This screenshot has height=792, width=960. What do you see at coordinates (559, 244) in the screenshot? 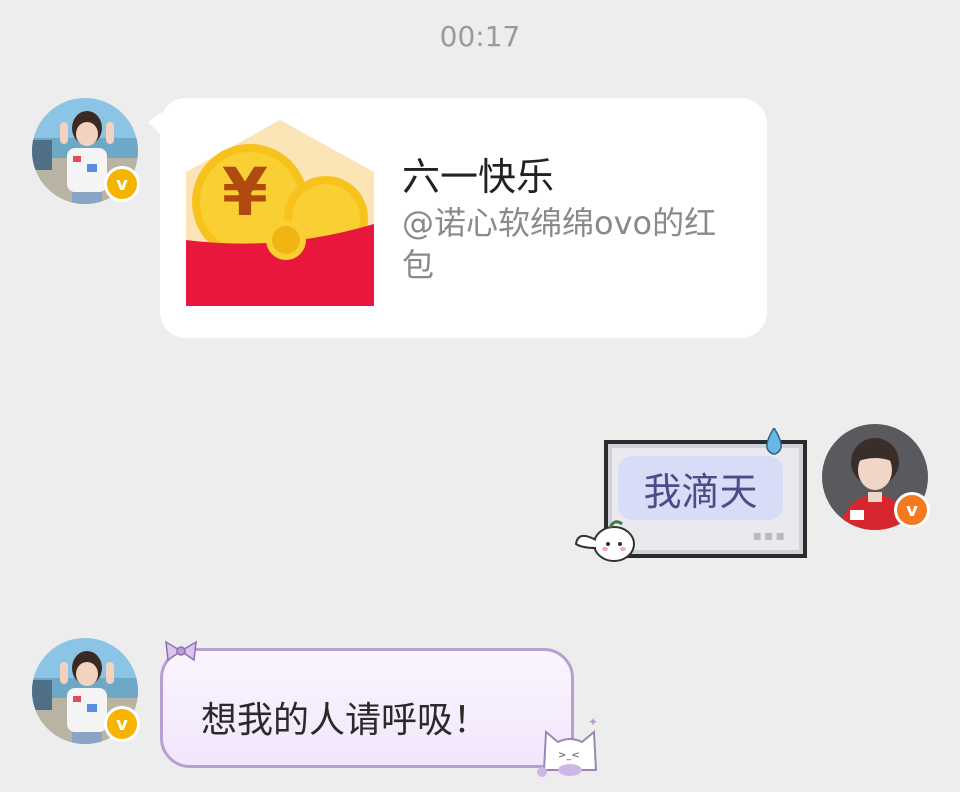
I see `red-packet-subtitle: @诺心软绵绵ovo的红包` at bounding box center [559, 244].